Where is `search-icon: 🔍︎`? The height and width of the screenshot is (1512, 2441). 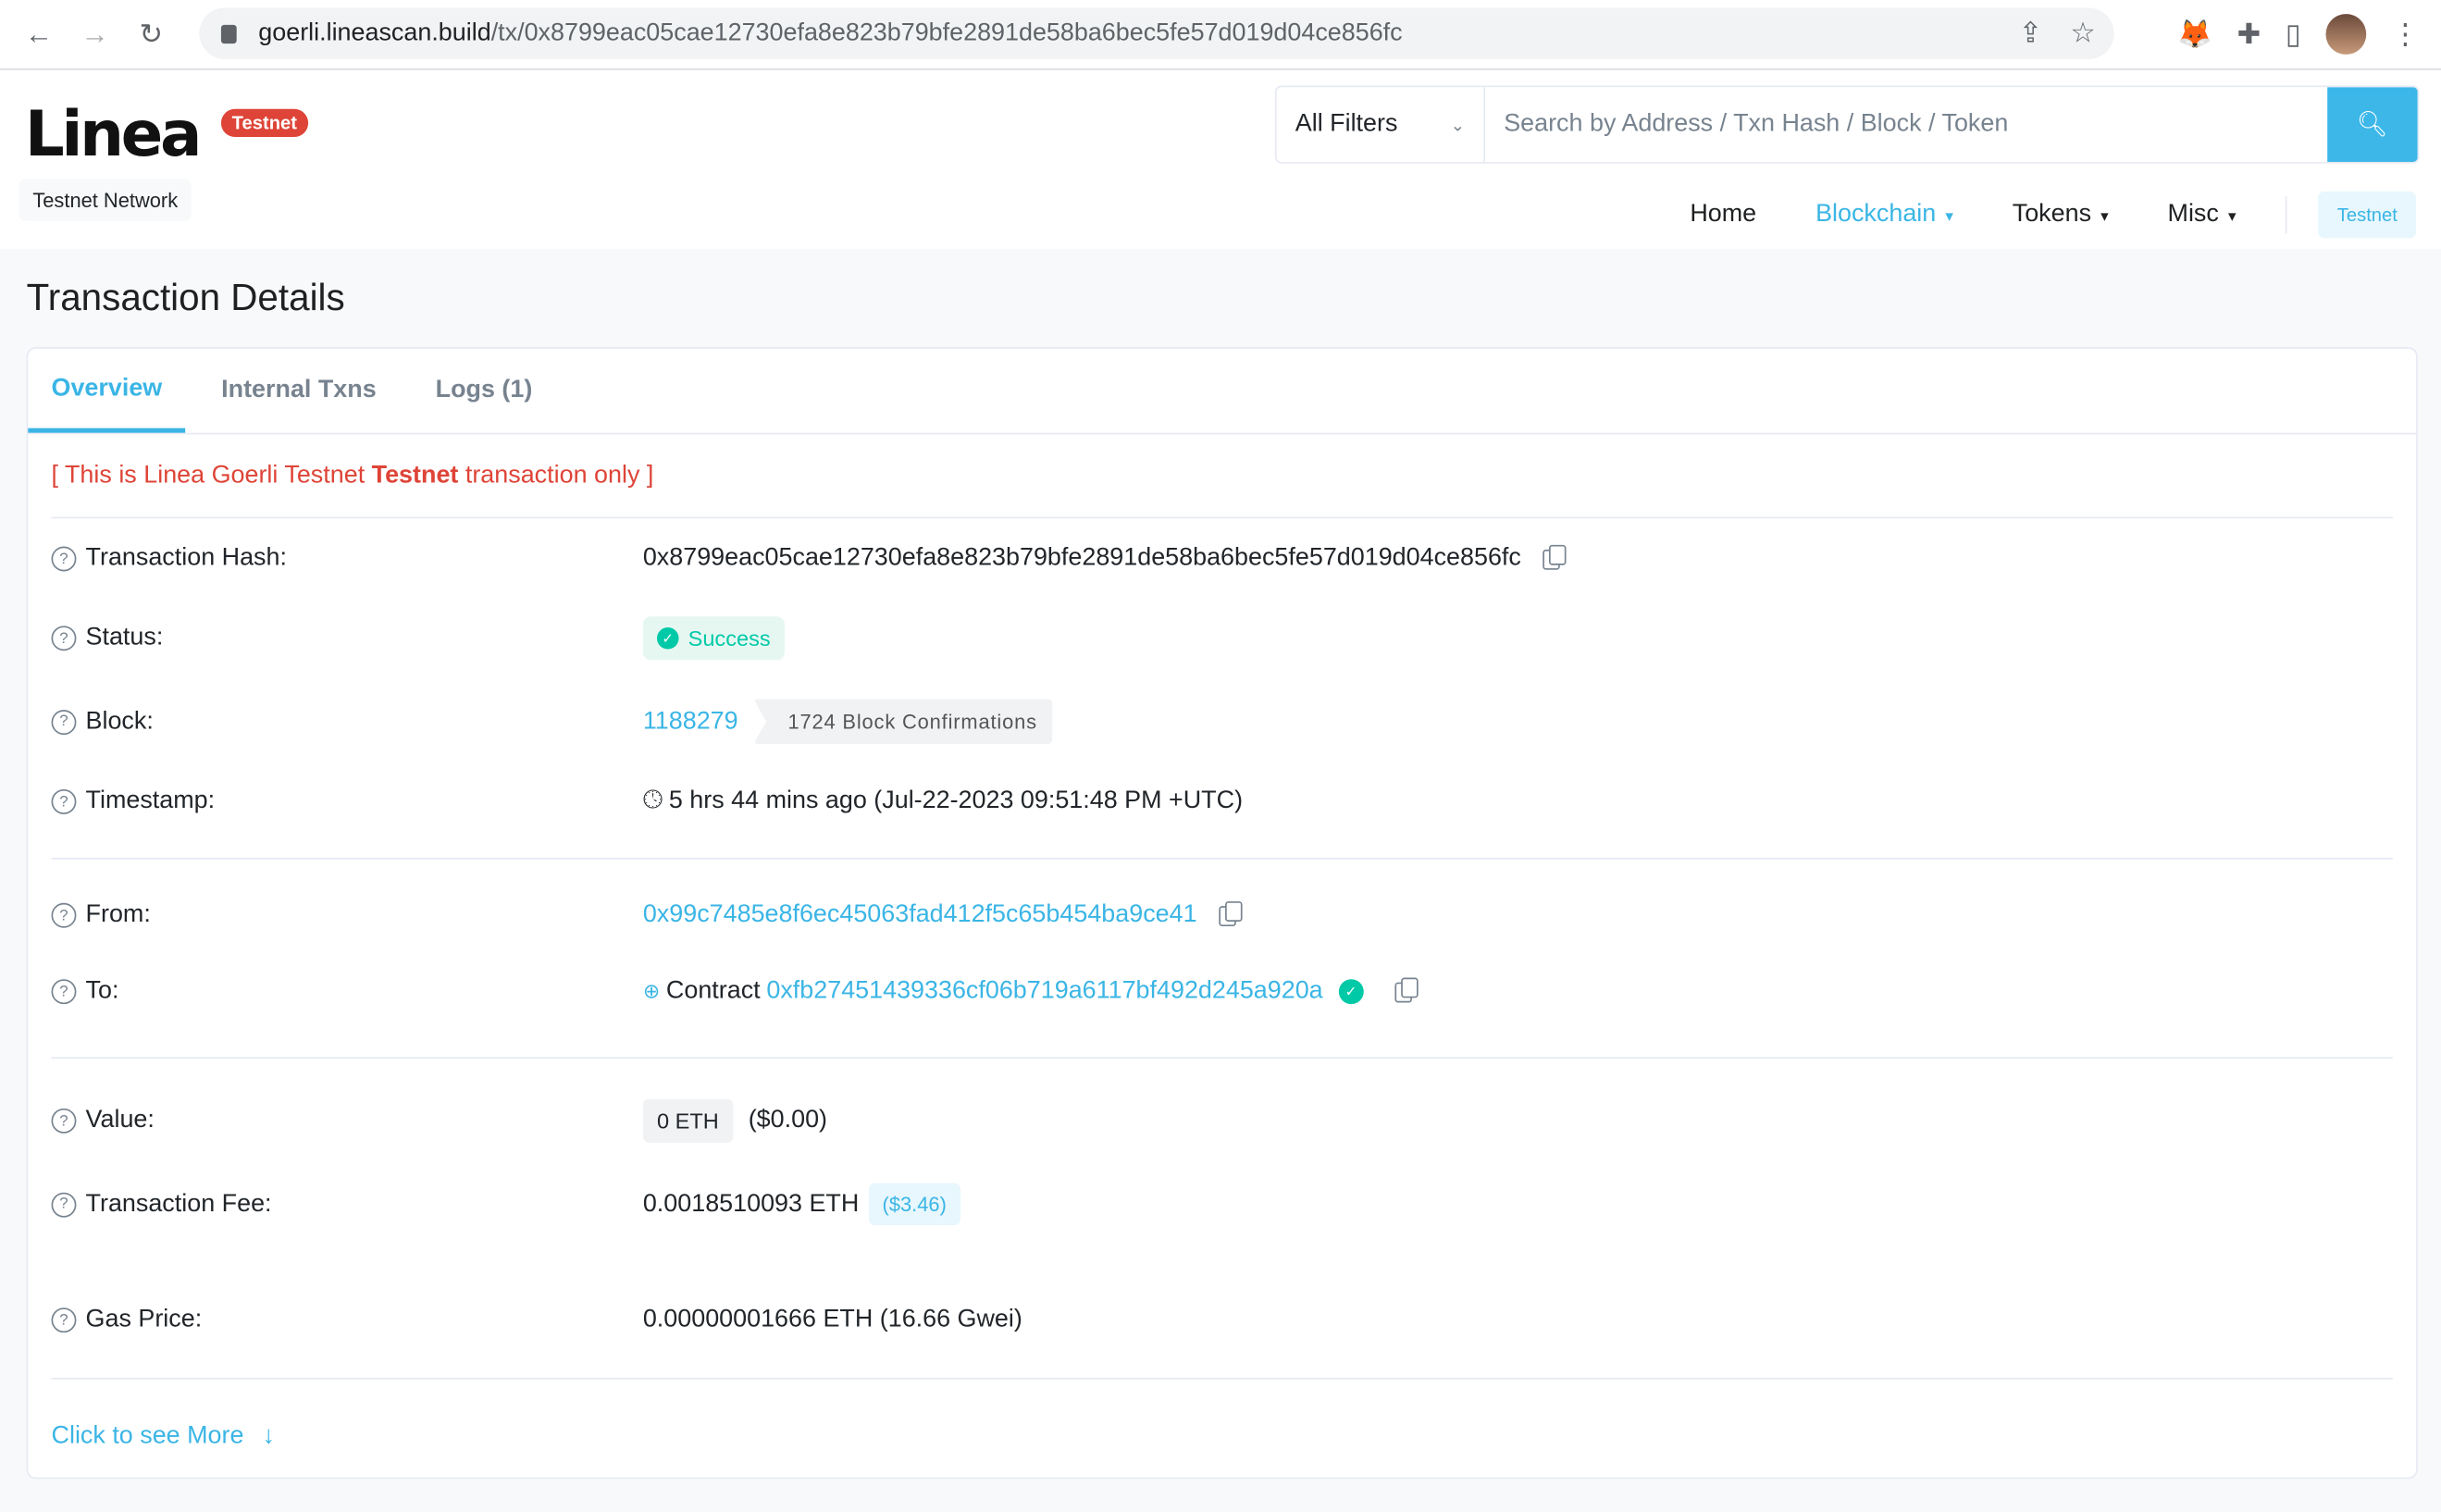
search-icon: 🔍︎ is located at coordinates (2372, 125).